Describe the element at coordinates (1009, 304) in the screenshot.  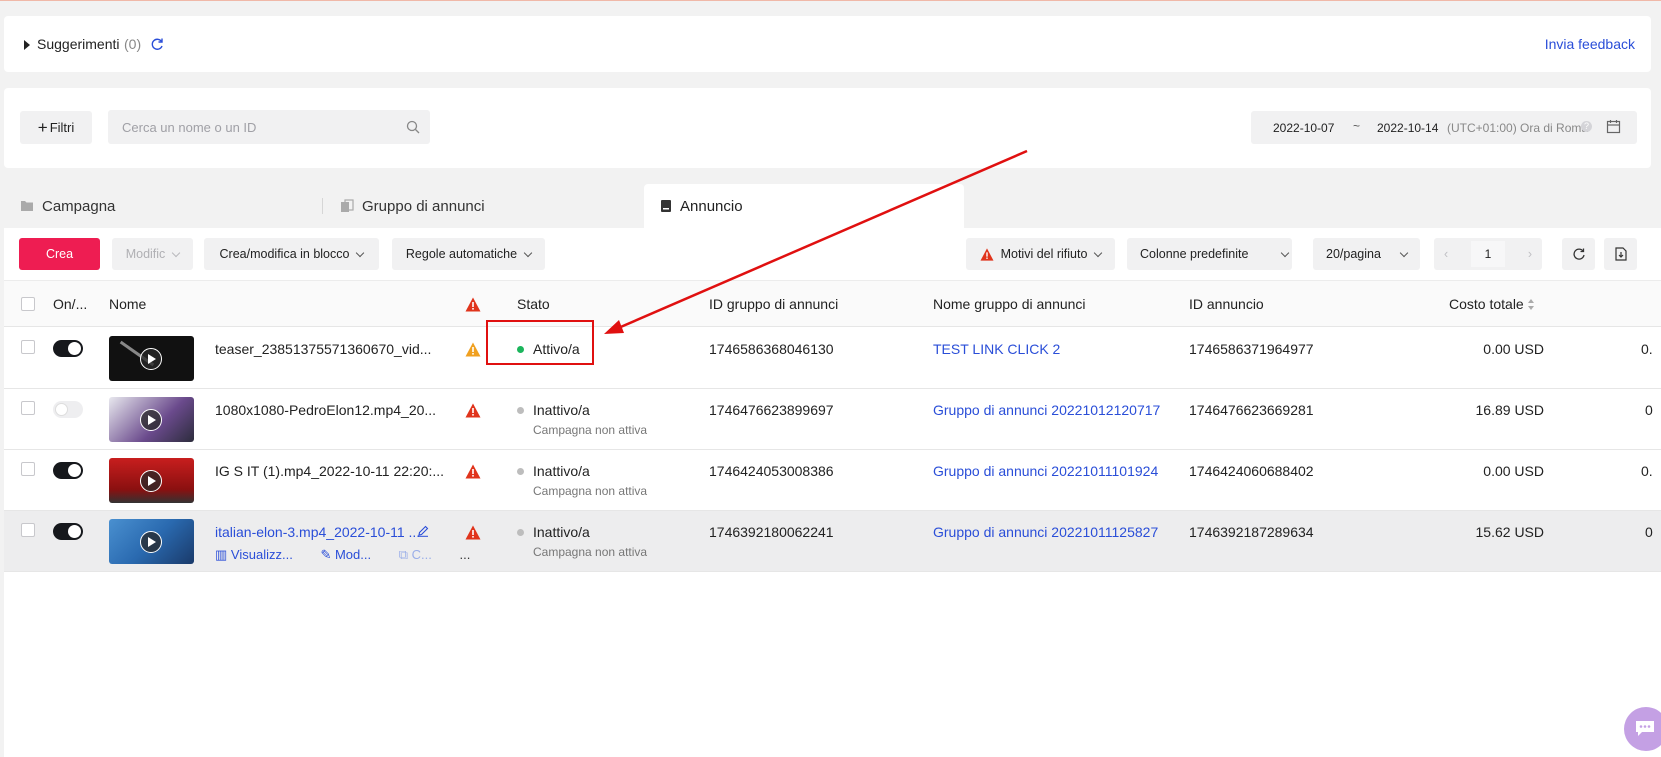
I see `header-adgroup-name: Nome gruppo di annunci` at that location.